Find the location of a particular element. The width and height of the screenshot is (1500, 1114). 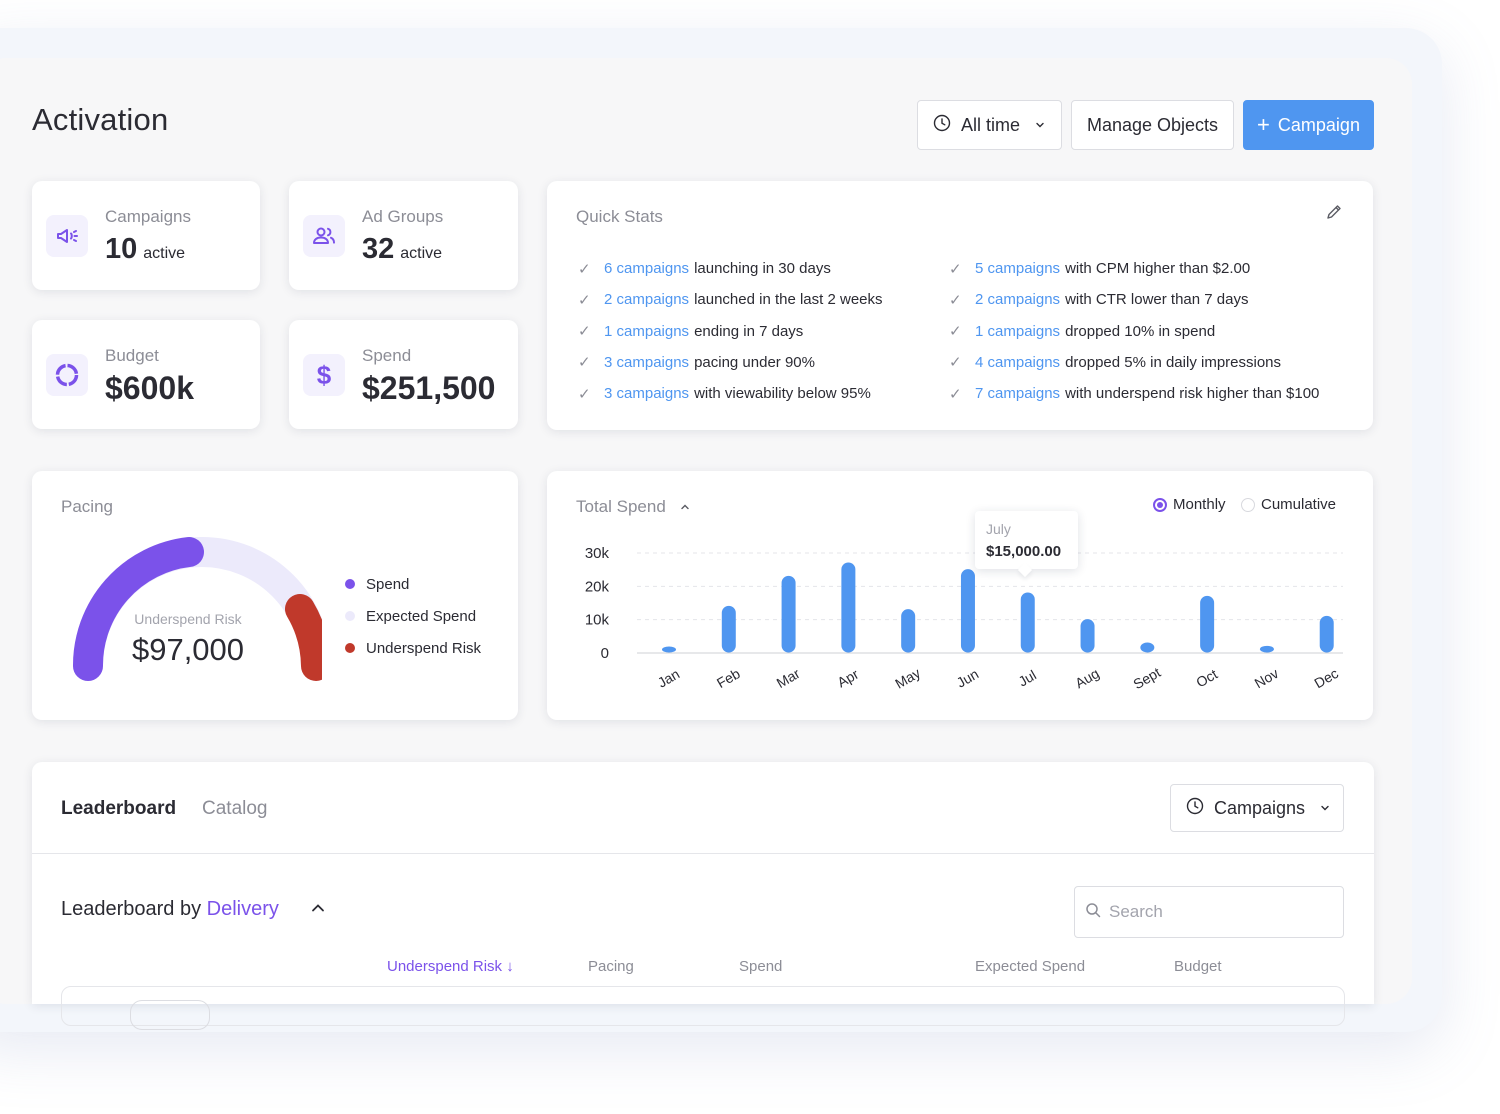

budget-stat-card: Budget $600k is located at coordinates (146, 374).